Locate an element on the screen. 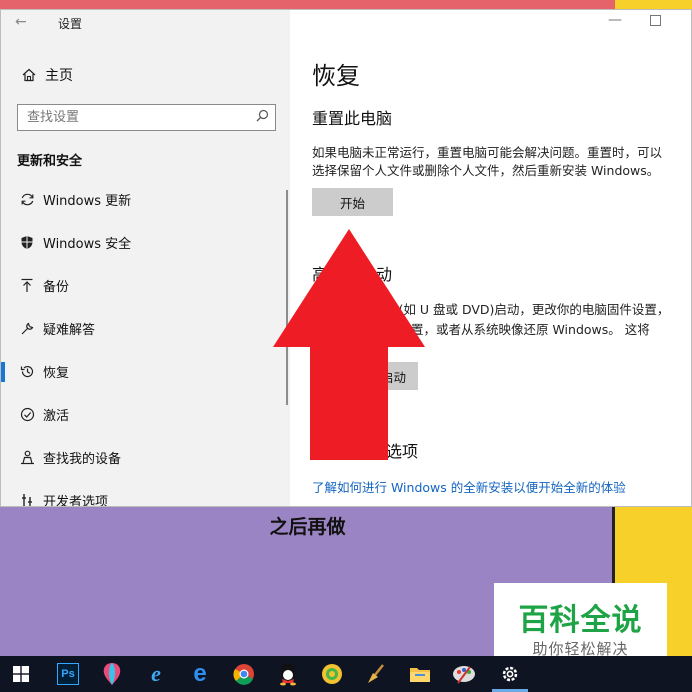 Image resolution: width=692 pixels, height=692 pixels. sidebar-item-windows-security: Windows 安全 is located at coordinates (143, 242).